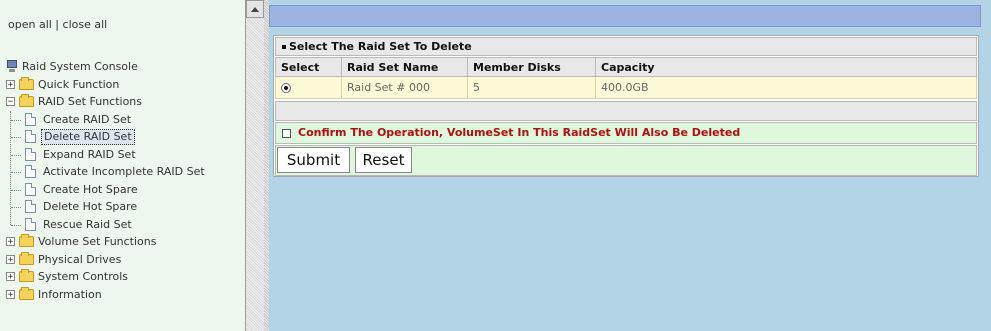 This screenshot has width=991, height=331. What do you see at coordinates (255, 165) in the screenshot?
I see `nav-scrollbar` at bounding box center [255, 165].